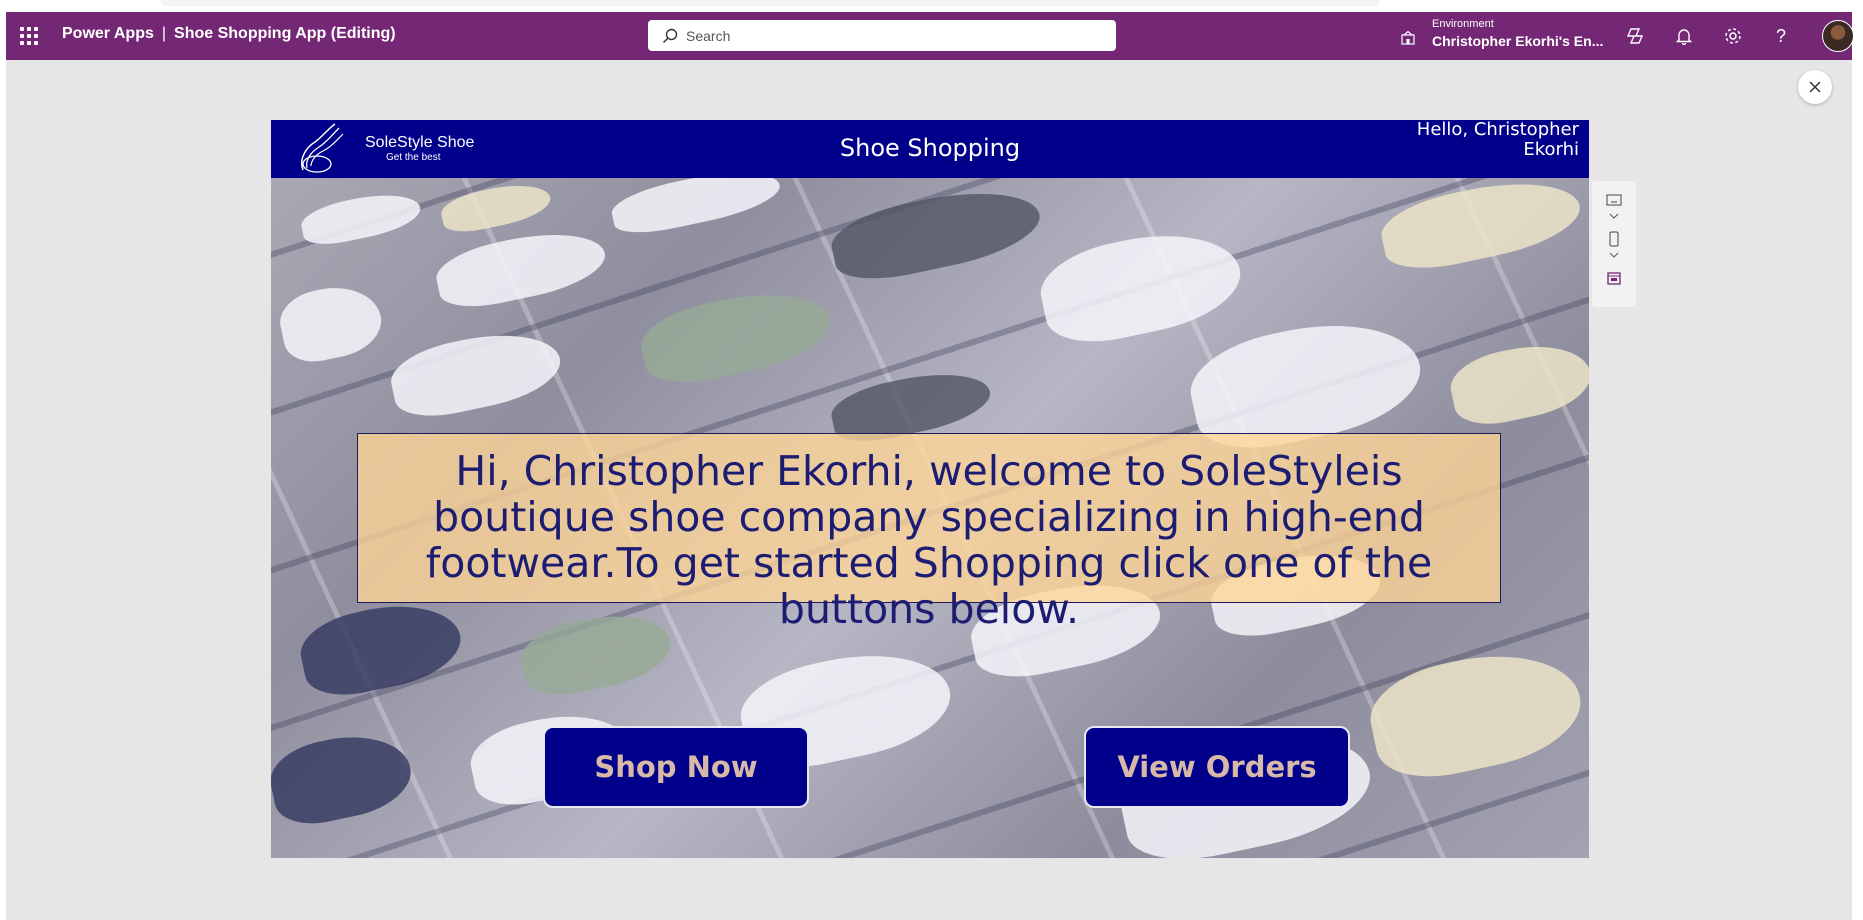 The height and width of the screenshot is (920, 1863). What do you see at coordinates (285, 33) in the screenshot?
I see `doc-title: Shoe Shopping App (Editing)` at bounding box center [285, 33].